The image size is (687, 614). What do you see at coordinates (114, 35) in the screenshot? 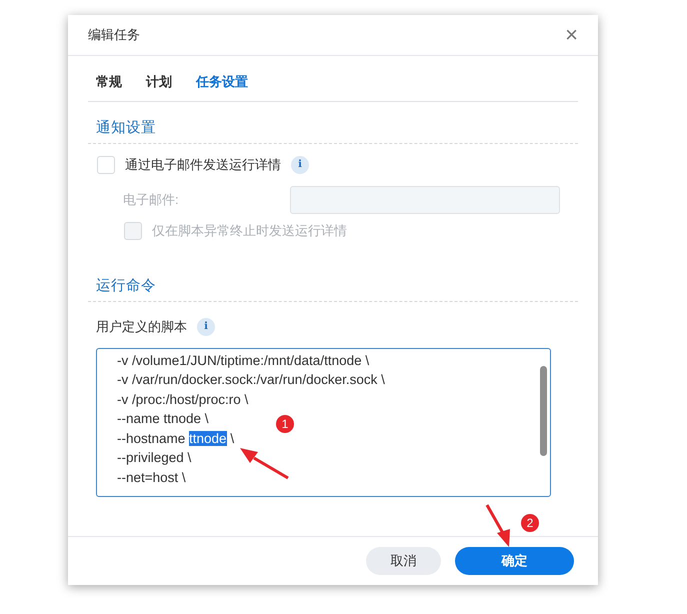
I see `window-title: 编辑任务` at bounding box center [114, 35].